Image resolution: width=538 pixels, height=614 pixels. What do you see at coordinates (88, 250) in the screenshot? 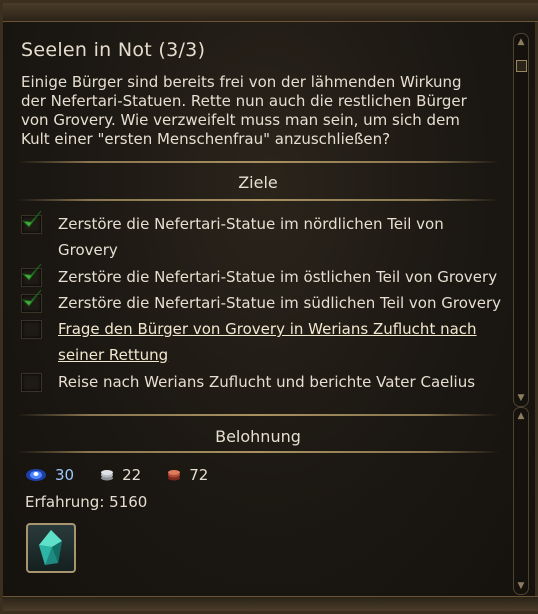
I see `objective-text: Grovery` at bounding box center [88, 250].